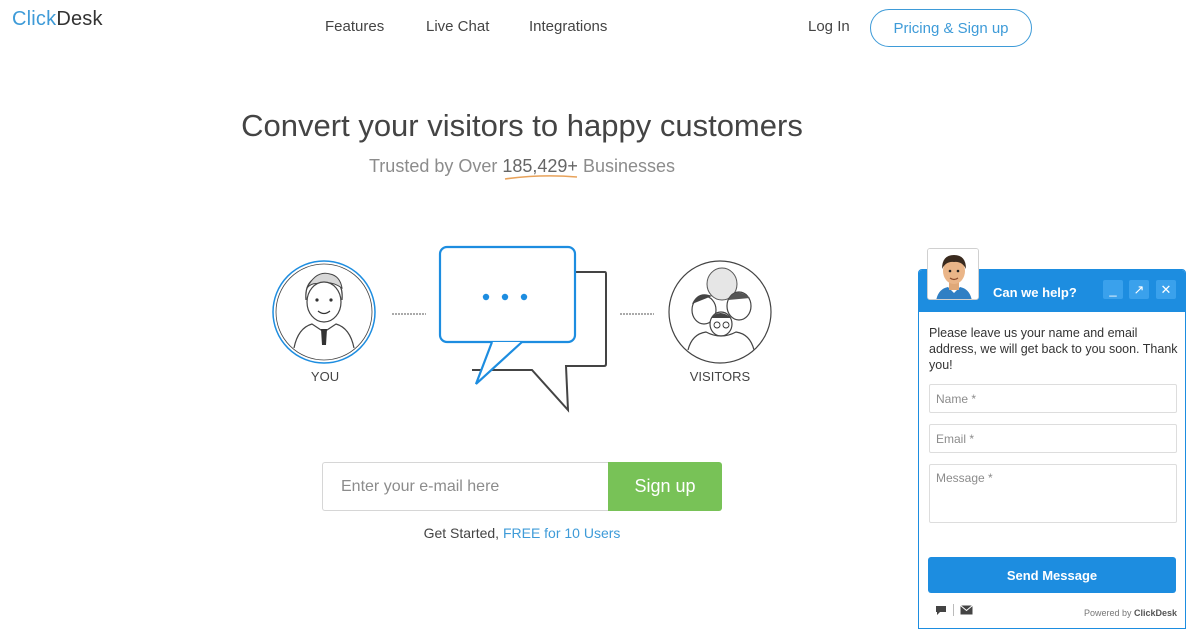 This screenshot has width=1195, height=629. I want to click on chat-illustration, so click(522, 329).